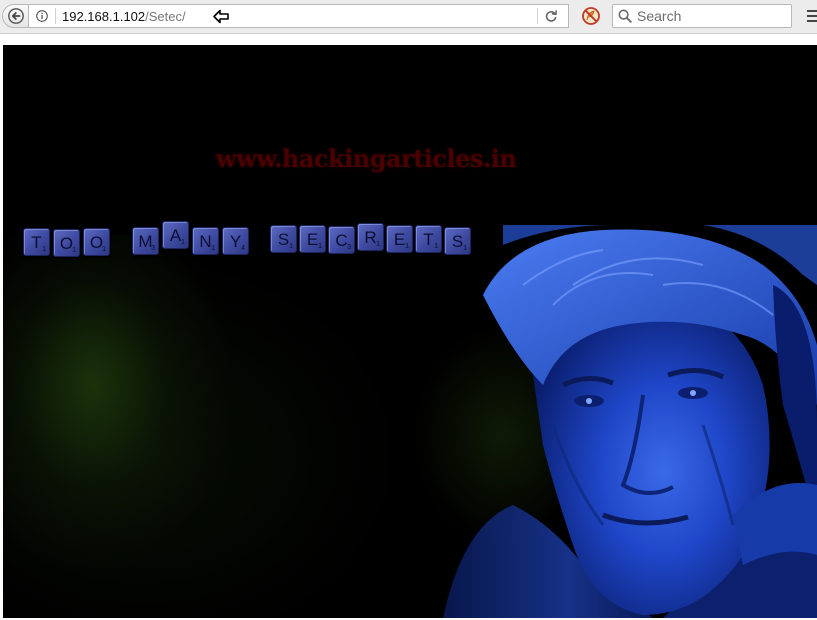  I want to click on tile-letter: C, so click(341, 240).